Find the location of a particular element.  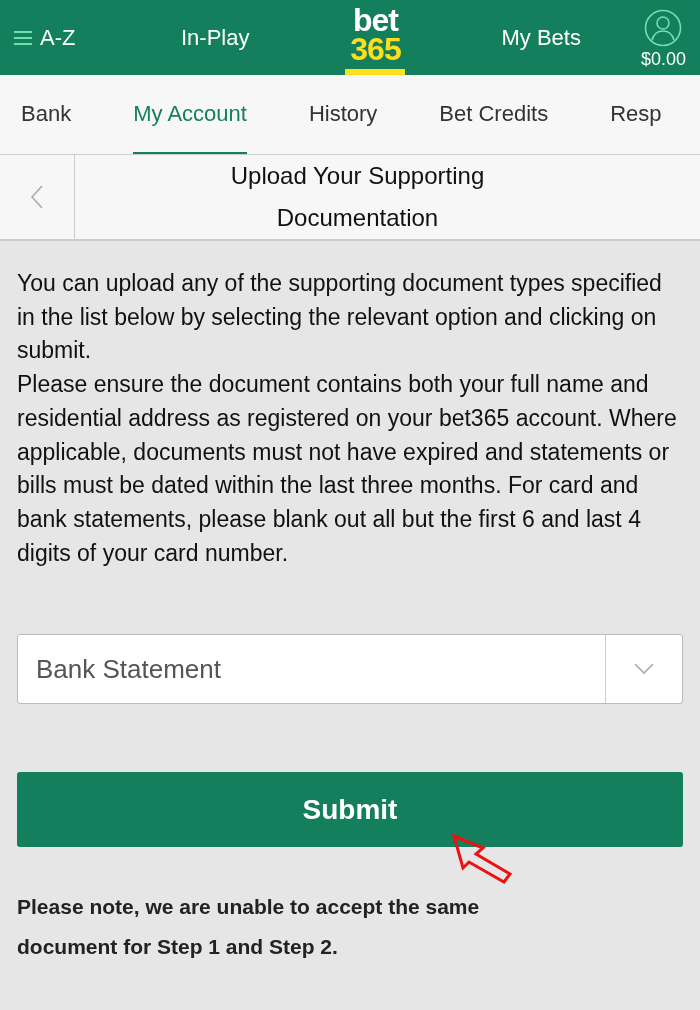

page-title: Upload Your Supporting Documentation is located at coordinates (357, 197).